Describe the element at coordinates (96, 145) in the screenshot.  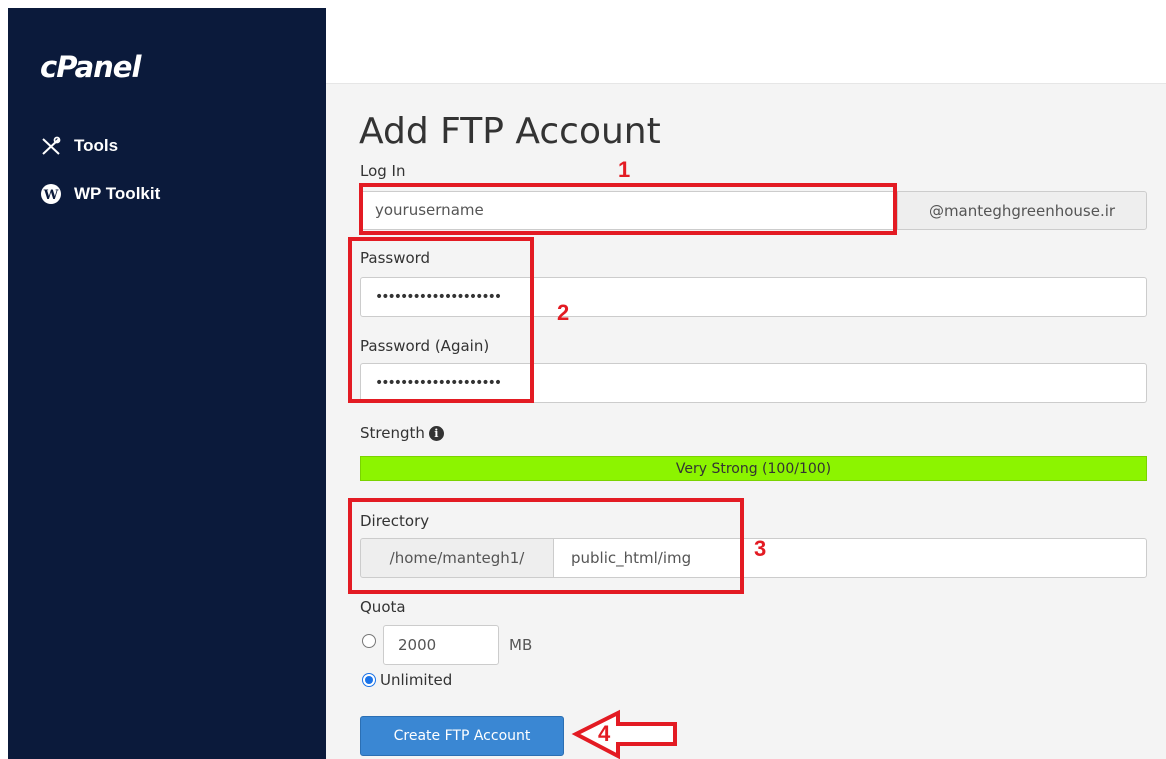
I see `sidebar-item-label: Tools` at that location.